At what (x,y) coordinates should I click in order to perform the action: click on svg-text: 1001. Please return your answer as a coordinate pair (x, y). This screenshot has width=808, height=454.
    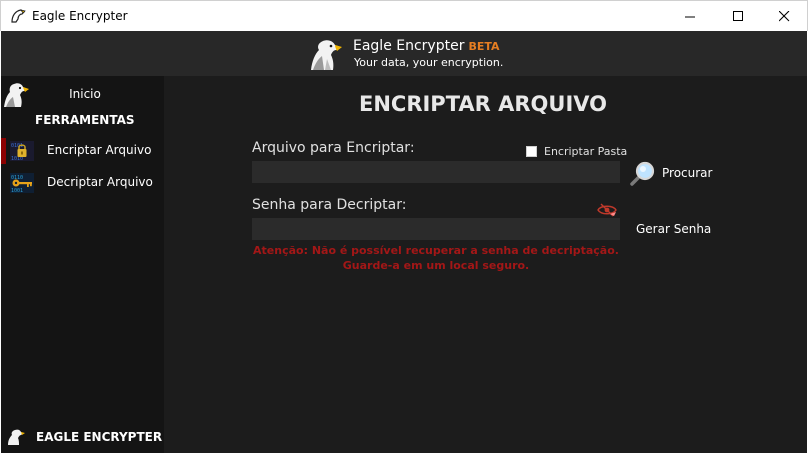
    Looking at the image, I should click on (17, 190).